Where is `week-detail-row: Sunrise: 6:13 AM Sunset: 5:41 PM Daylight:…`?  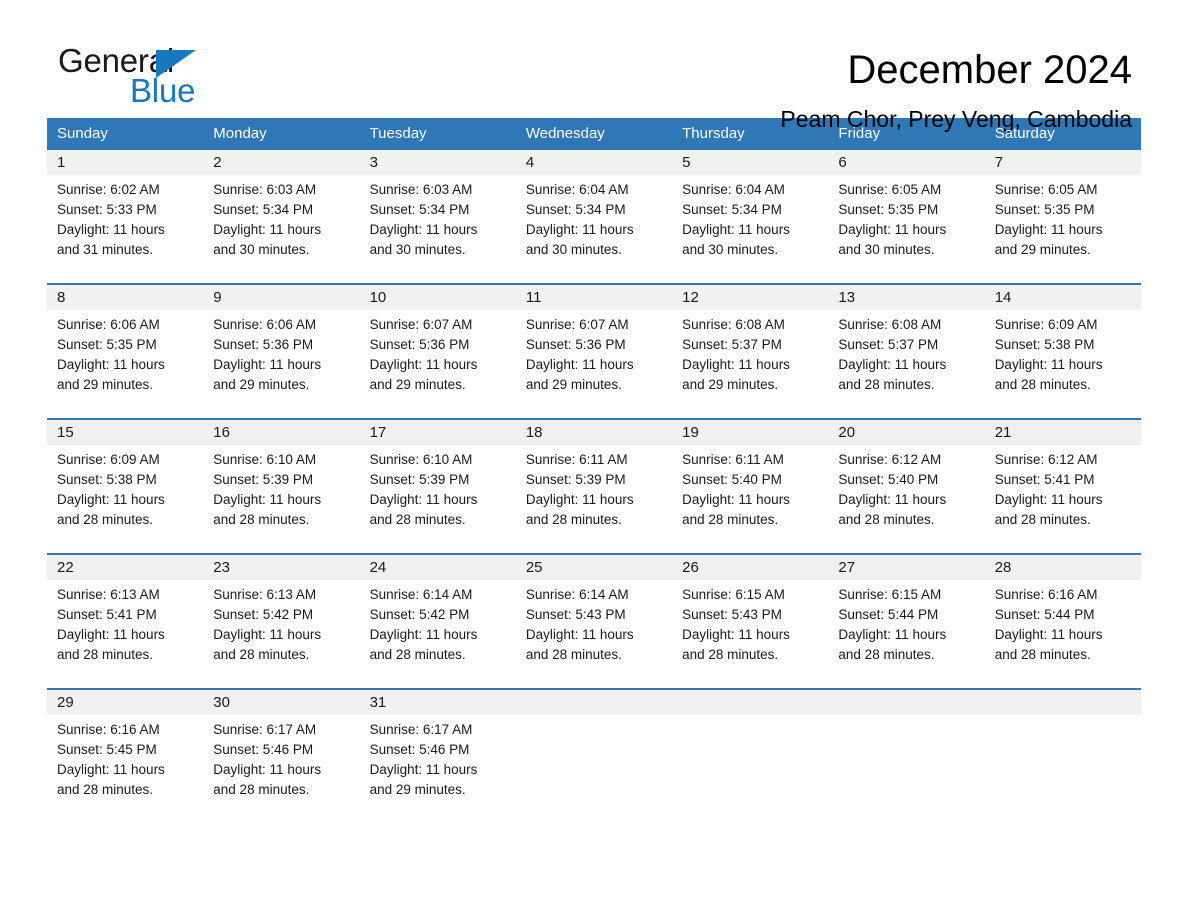
week-detail-row: Sunrise: 6:13 AM Sunset: 5:41 PM Daylight:… is located at coordinates (594, 634).